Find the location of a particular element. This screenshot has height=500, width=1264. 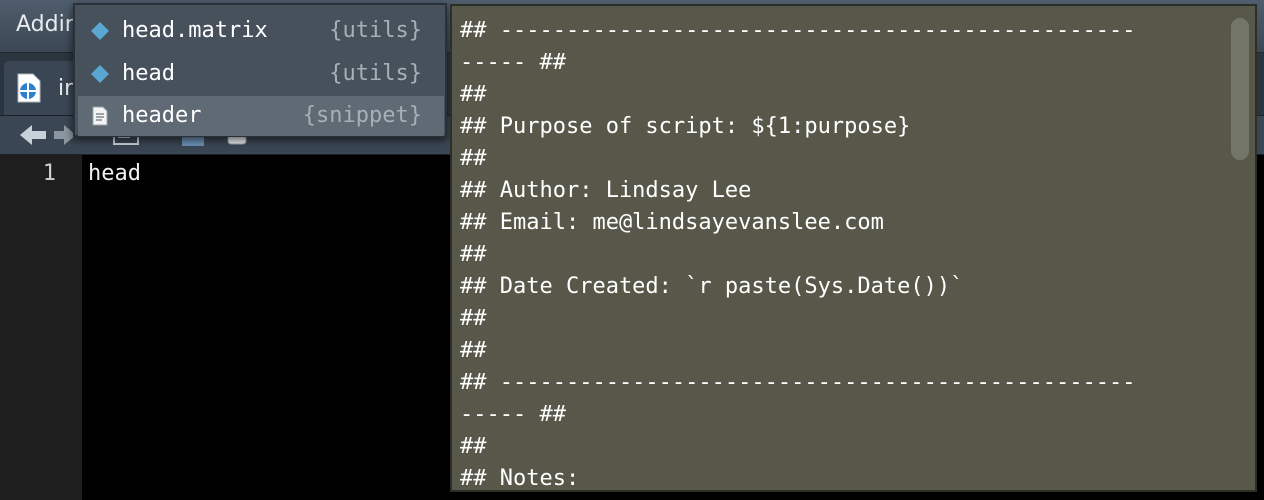

line-number: 1 is located at coordinates (49, 173).